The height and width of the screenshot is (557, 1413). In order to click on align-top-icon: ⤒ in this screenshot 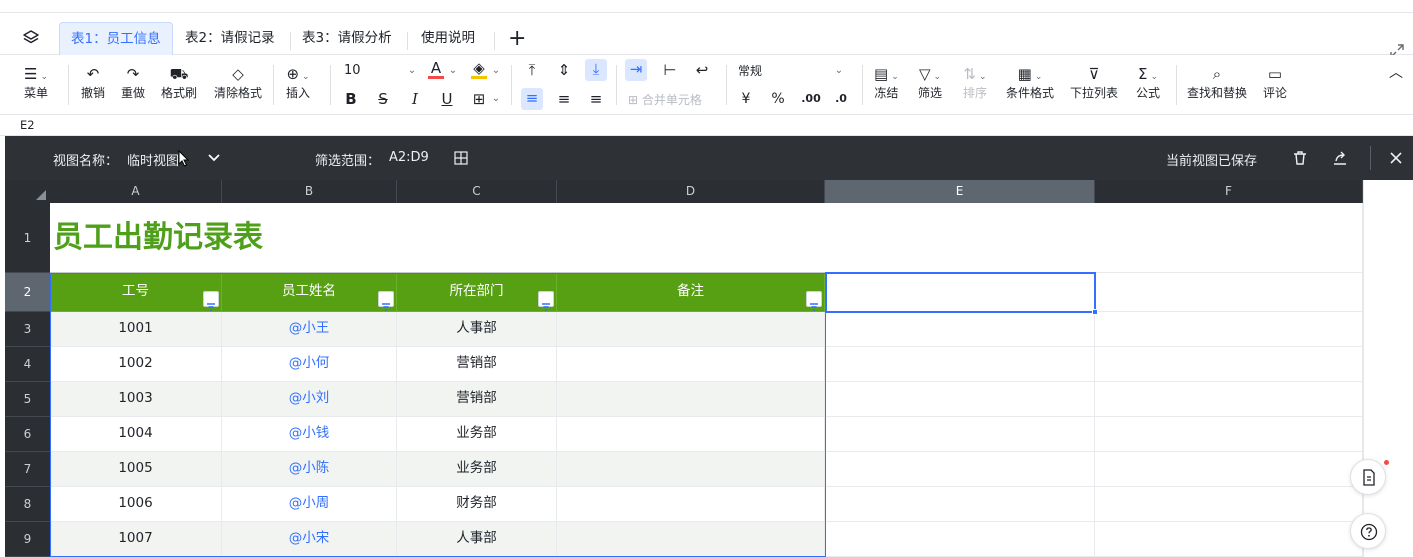, I will do `click(532, 70)`.